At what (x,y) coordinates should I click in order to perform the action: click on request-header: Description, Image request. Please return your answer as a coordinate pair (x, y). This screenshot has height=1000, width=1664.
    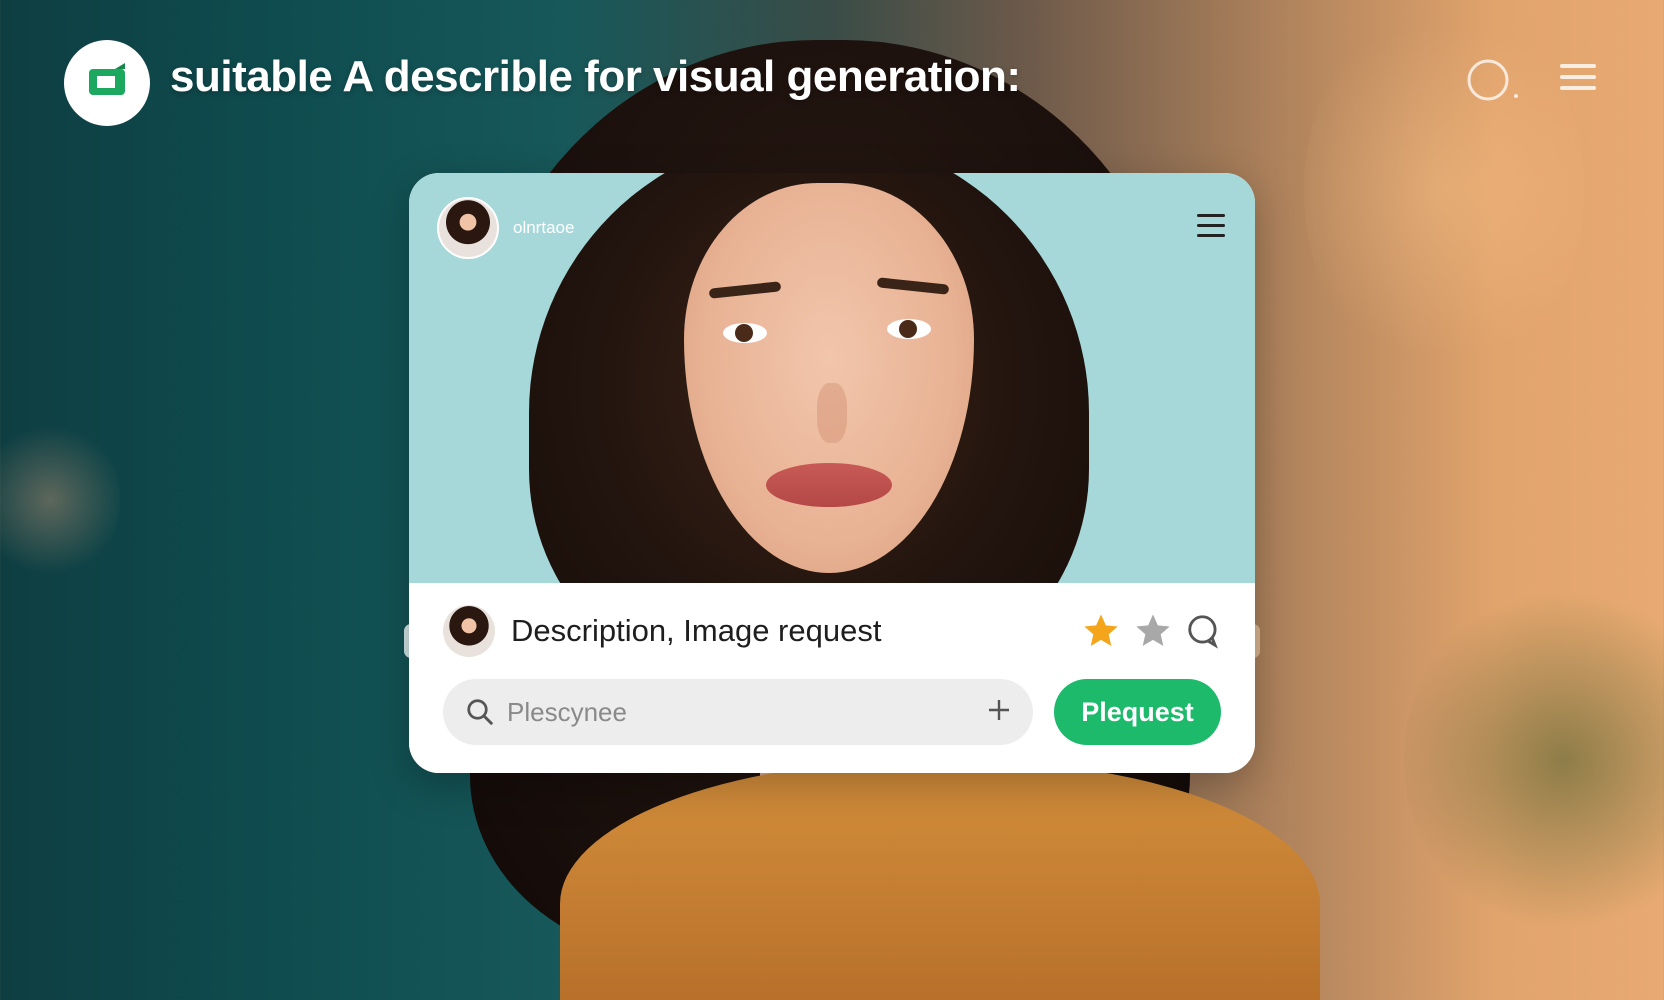
    Looking at the image, I should click on (662, 631).